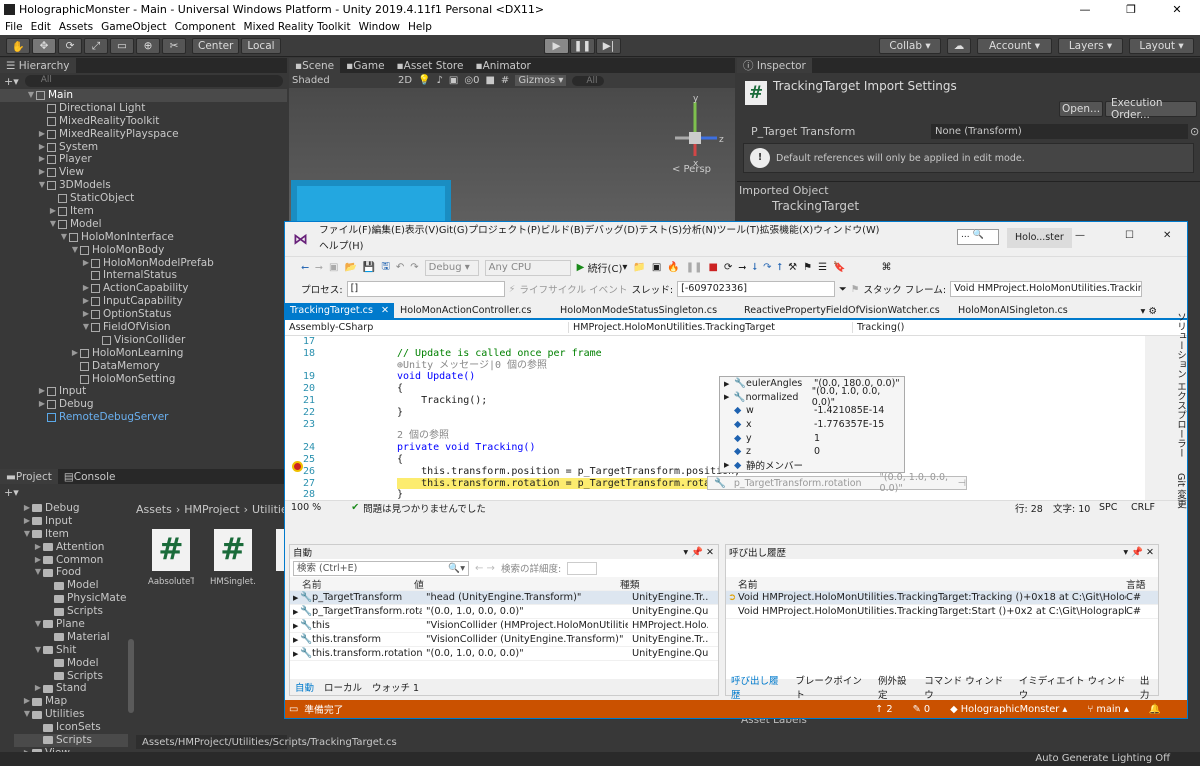  I want to click on project-folder-item: ▼ Food, so click(71, 572).